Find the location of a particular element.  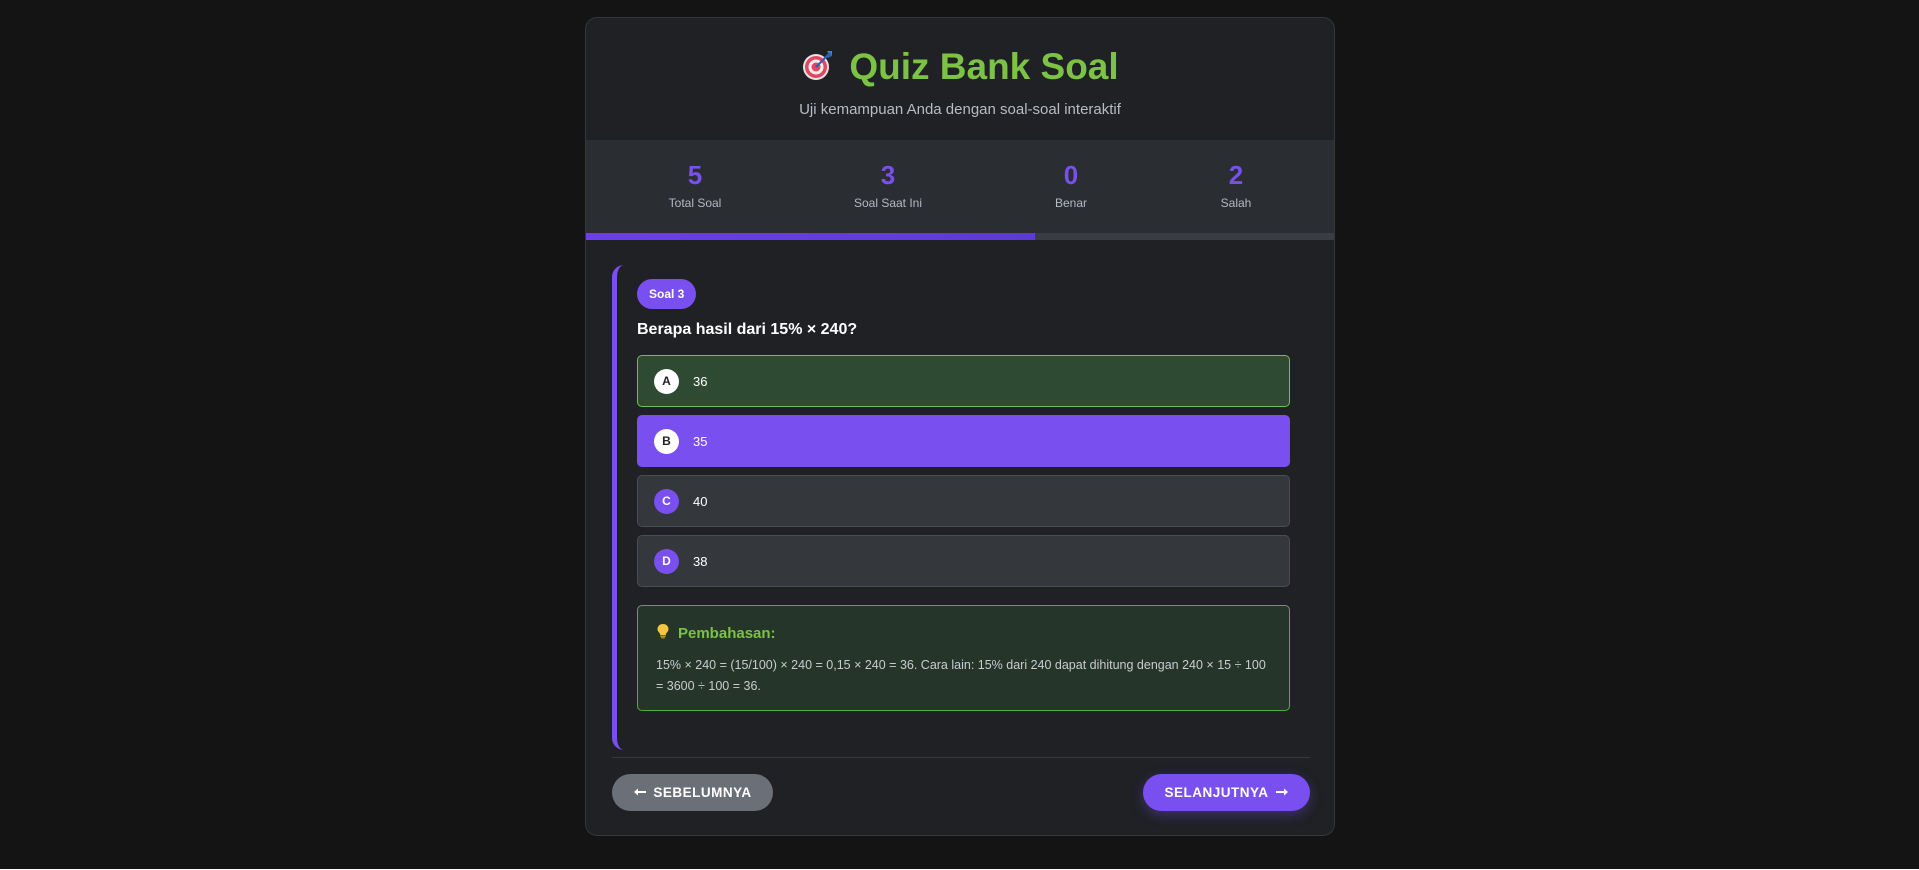

footer-divider is located at coordinates (961, 757).